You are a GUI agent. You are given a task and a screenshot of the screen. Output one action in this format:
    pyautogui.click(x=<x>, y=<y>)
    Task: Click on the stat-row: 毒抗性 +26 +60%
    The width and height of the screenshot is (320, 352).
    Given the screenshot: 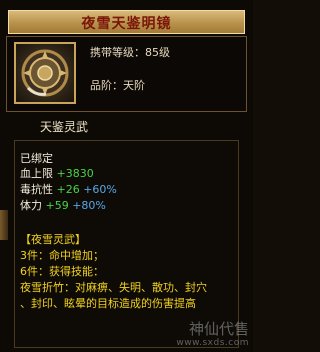 What is the action you would take?
    pyautogui.click(x=68, y=189)
    